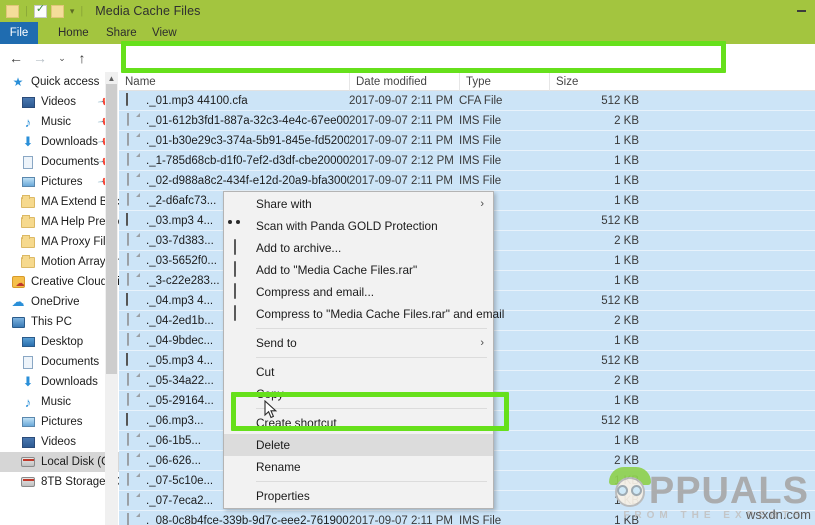  What do you see at coordinates (59, 202) in the screenshot?
I see `sidebar-item-ma-extend-back: MA Extend Back` at bounding box center [59, 202].